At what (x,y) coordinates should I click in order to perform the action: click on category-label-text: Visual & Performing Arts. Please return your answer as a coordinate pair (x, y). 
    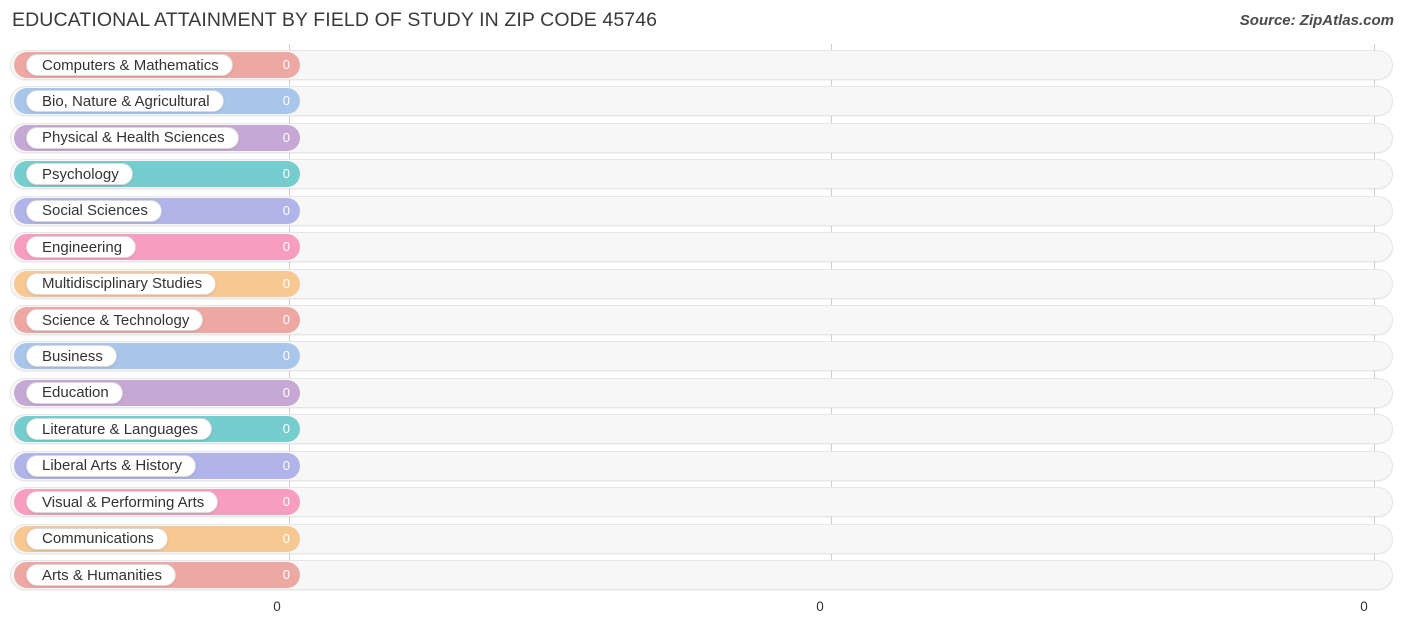
    Looking at the image, I should click on (123, 502).